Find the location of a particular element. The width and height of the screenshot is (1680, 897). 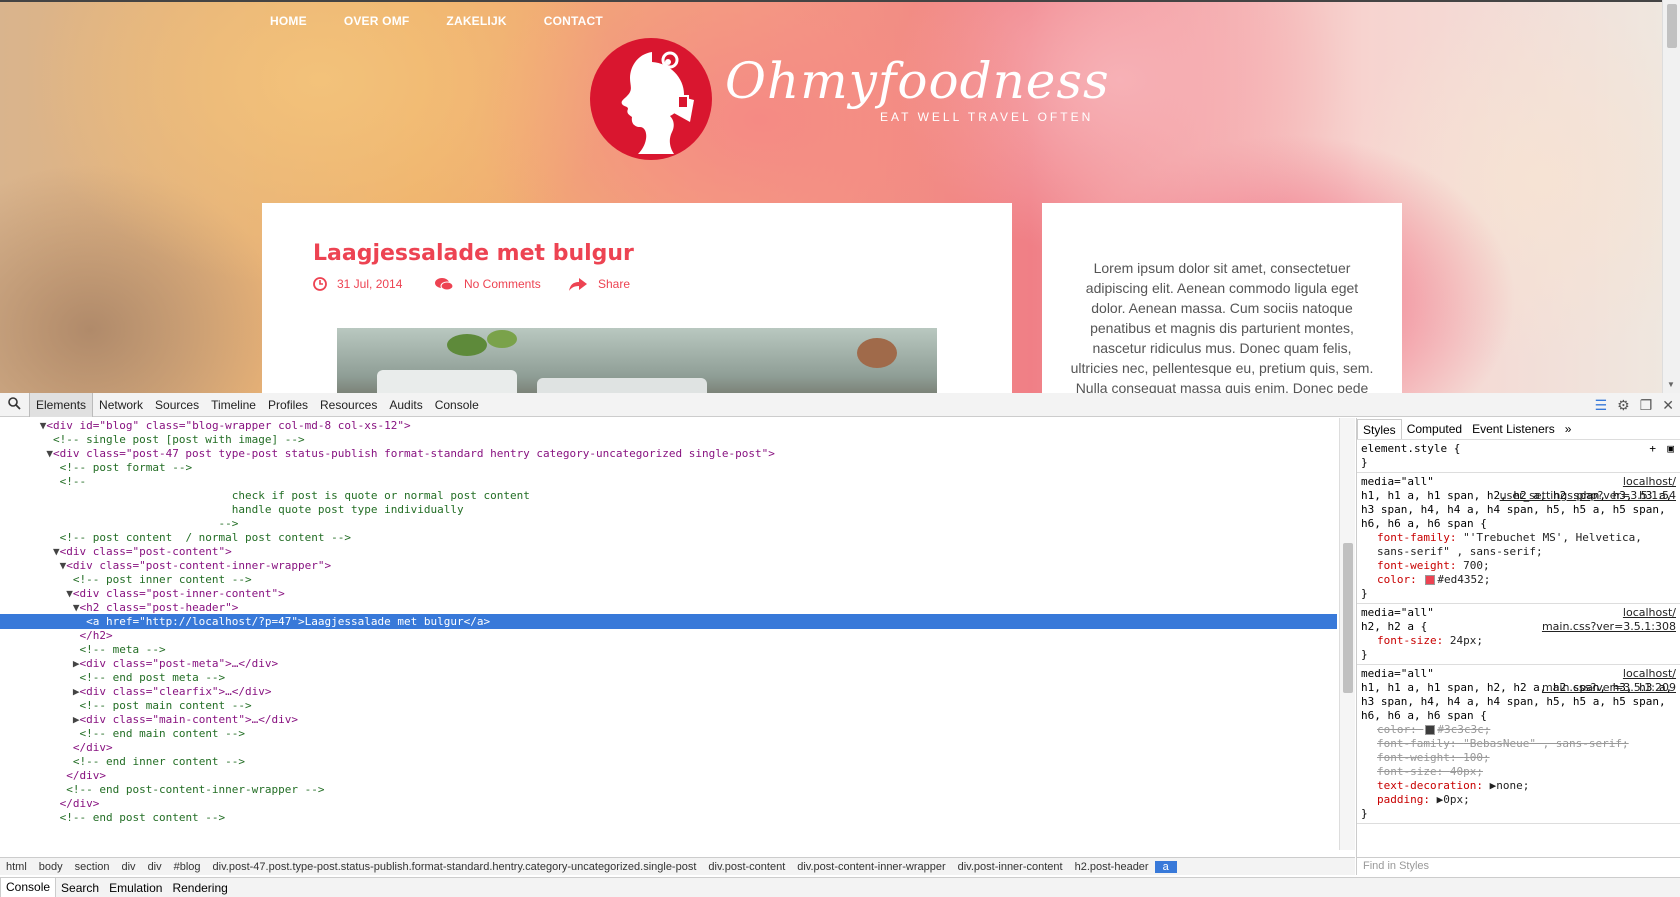

dom-node-line: <!-- end post-content-inner-wrapper --> is located at coordinates (668, 789).